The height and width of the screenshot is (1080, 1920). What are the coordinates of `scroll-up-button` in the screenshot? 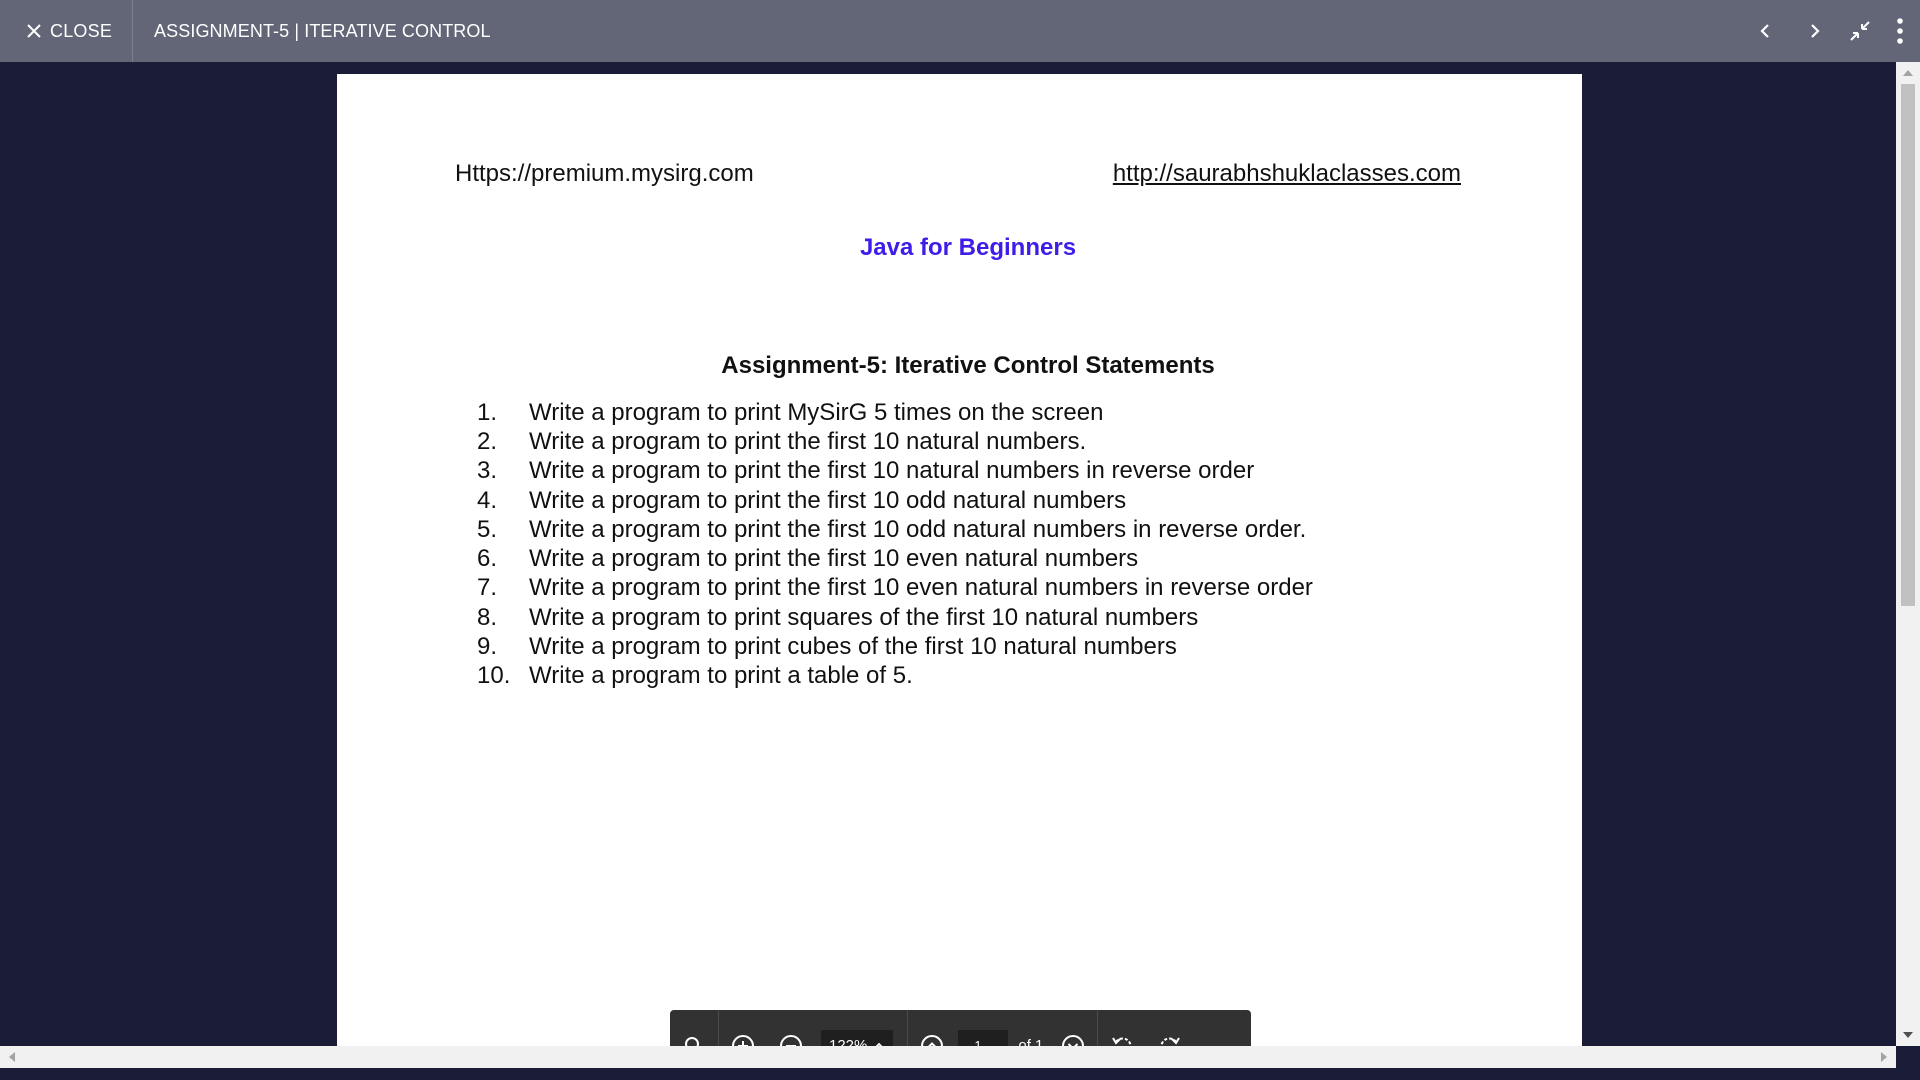 It's located at (1908, 73).